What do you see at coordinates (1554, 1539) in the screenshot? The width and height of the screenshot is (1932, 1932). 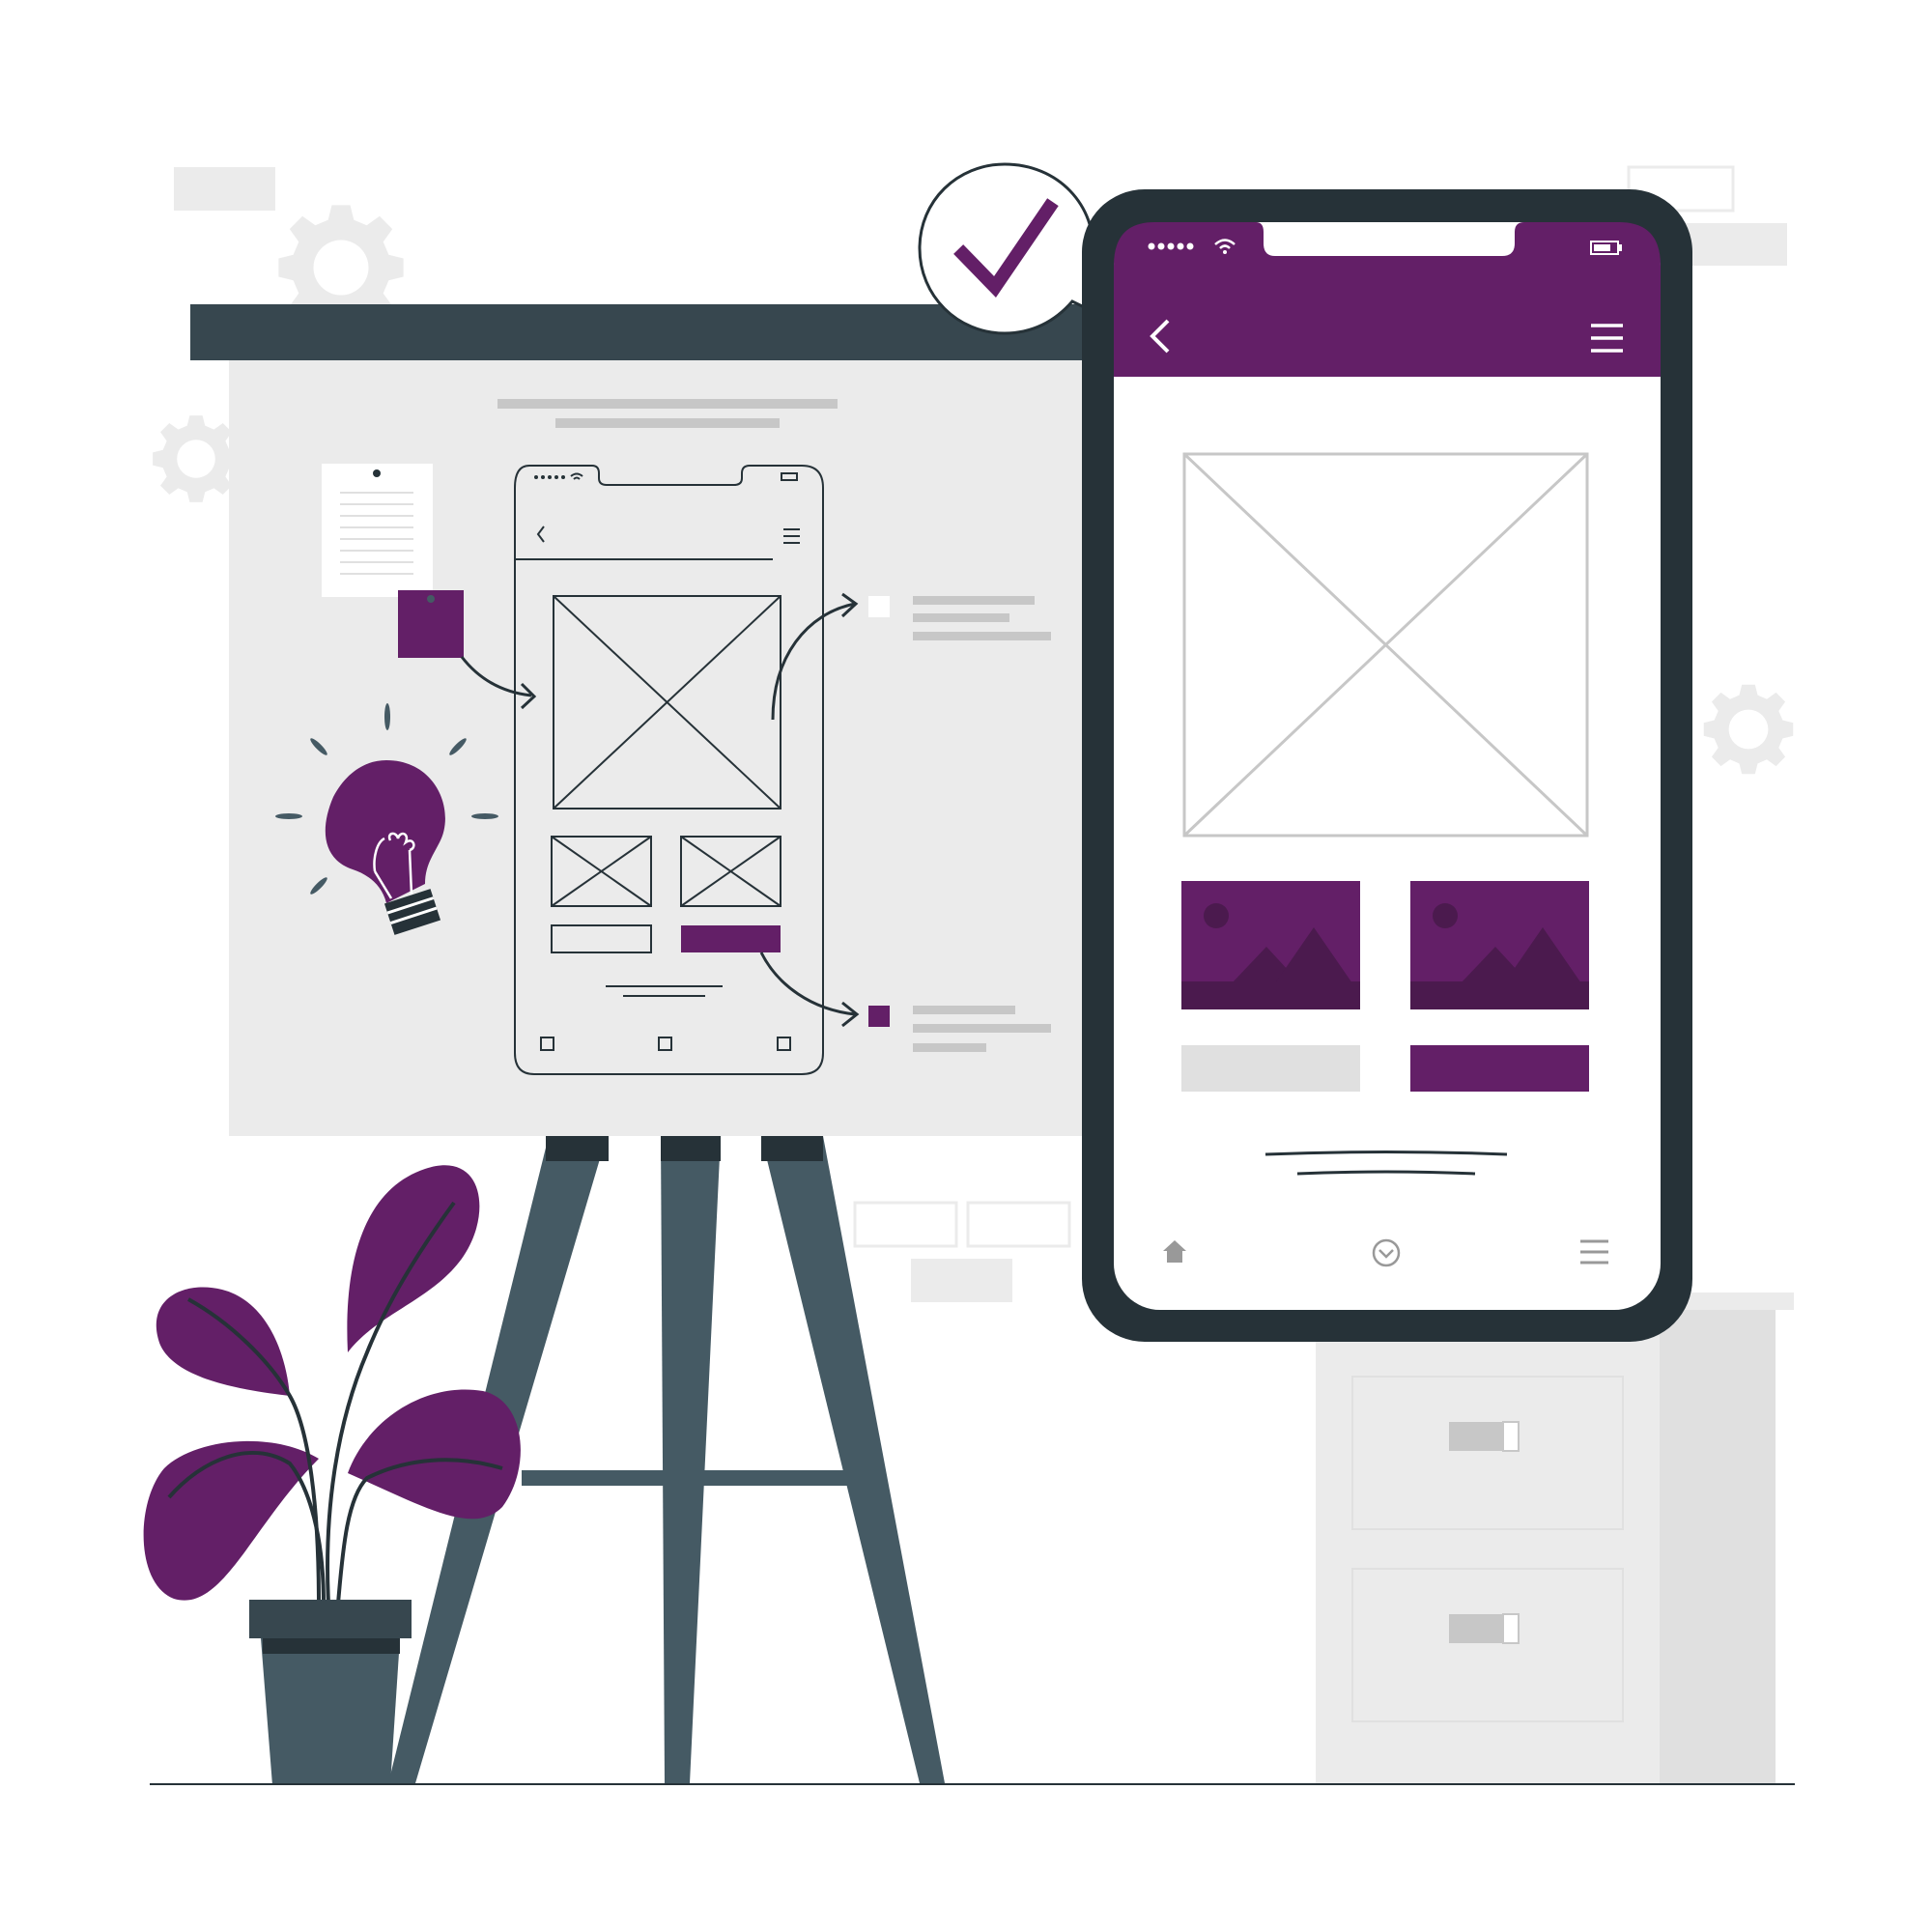 I see `filing-cabinet` at bounding box center [1554, 1539].